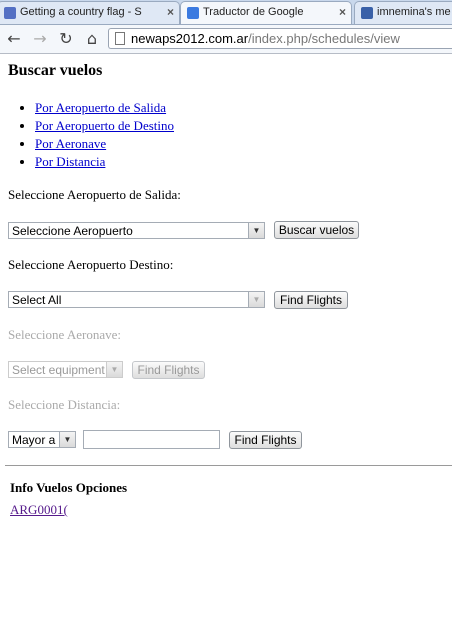 This screenshot has height=640, width=452. Describe the element at coordinates (55, 70) in the screenshot. I see `page-title: Buscar vuelos` at that location.